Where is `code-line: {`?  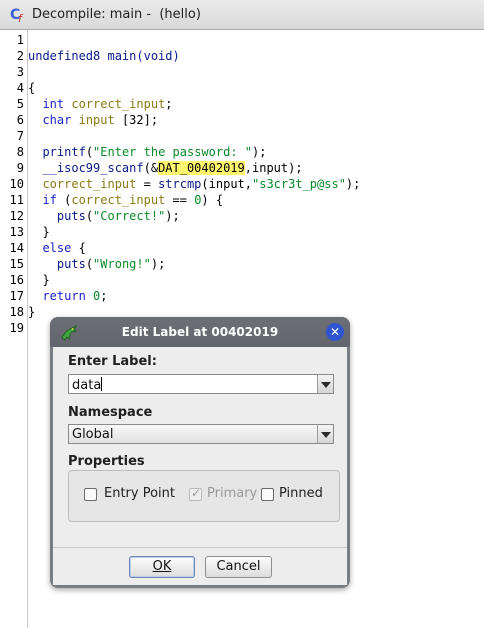 code-line: { is located at coordinates (31, 88).